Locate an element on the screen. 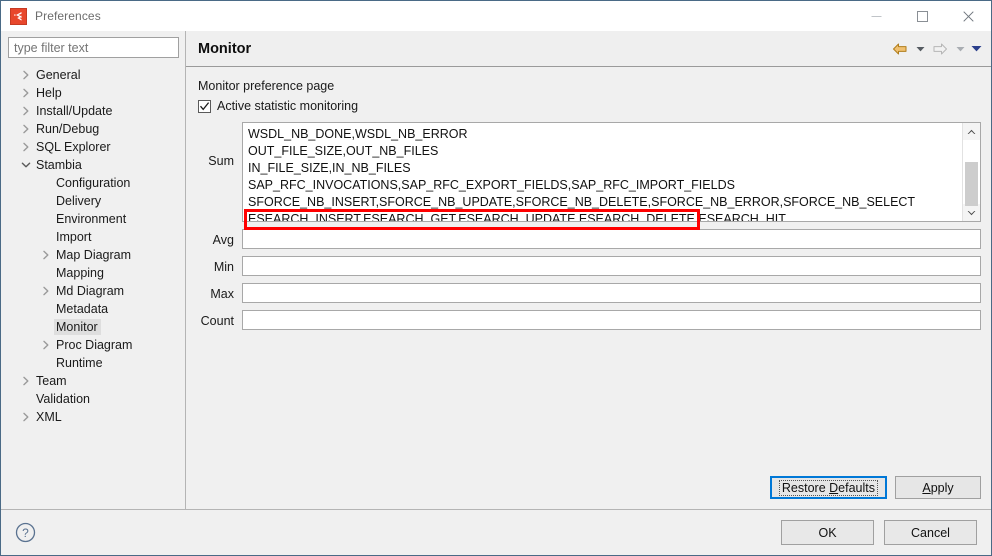 The image size is (992, 556). close-icon is located at coordinates (968, 16).